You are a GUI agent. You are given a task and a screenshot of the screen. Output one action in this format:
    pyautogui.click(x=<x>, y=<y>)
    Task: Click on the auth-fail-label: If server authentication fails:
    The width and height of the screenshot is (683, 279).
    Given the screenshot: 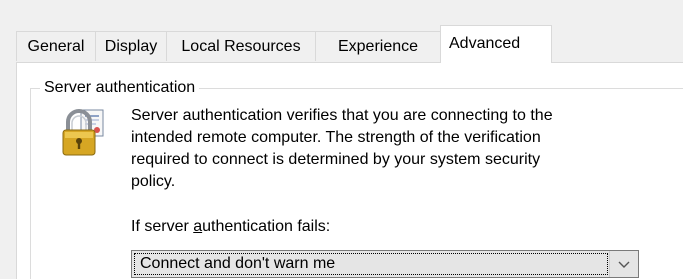 What is the action you would take?
    pyautogui.click(x=230, y=227)
    